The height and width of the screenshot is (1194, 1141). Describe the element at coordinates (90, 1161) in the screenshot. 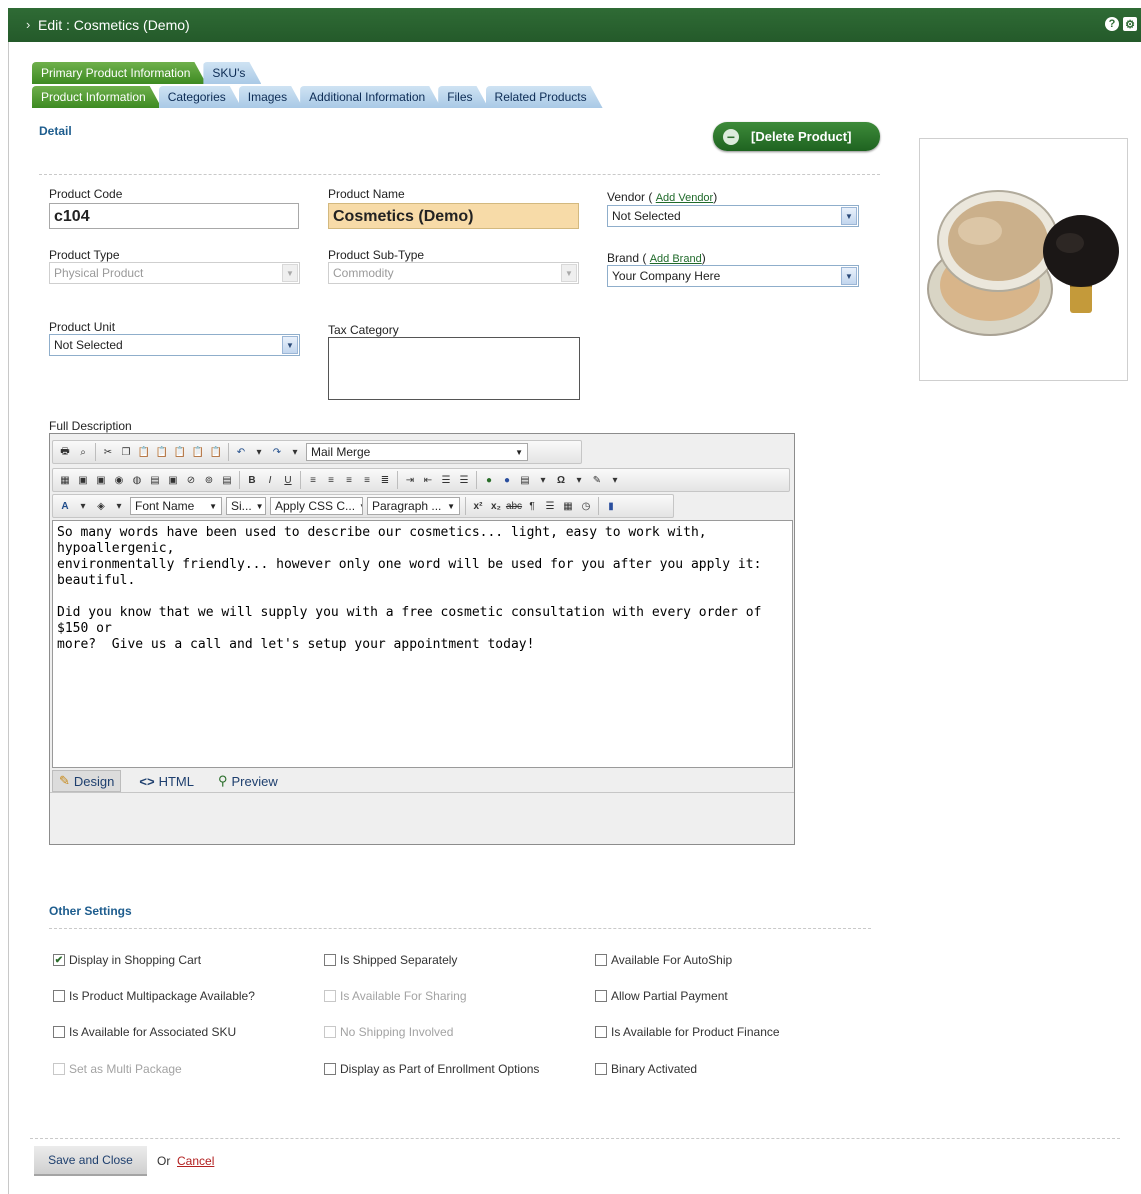

I see `save-and-close-button: Save and Close` at that location.